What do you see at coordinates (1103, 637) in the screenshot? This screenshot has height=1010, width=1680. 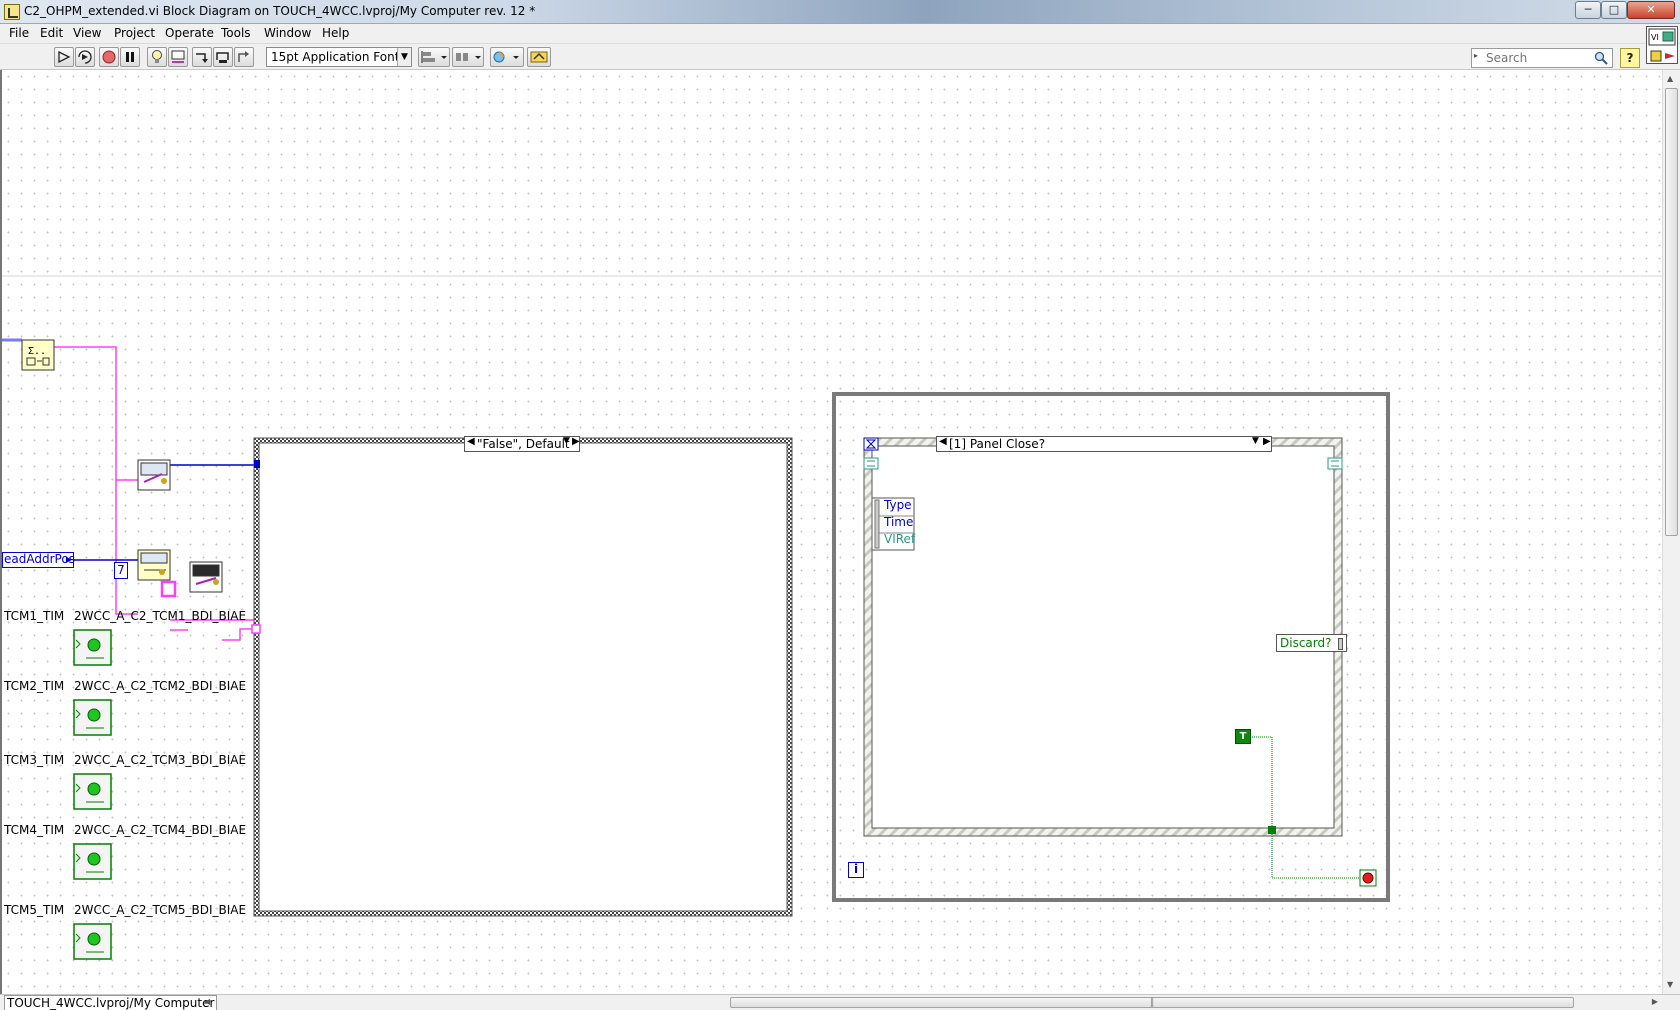 I see `event-structure` at bounding box center [1103, 637].